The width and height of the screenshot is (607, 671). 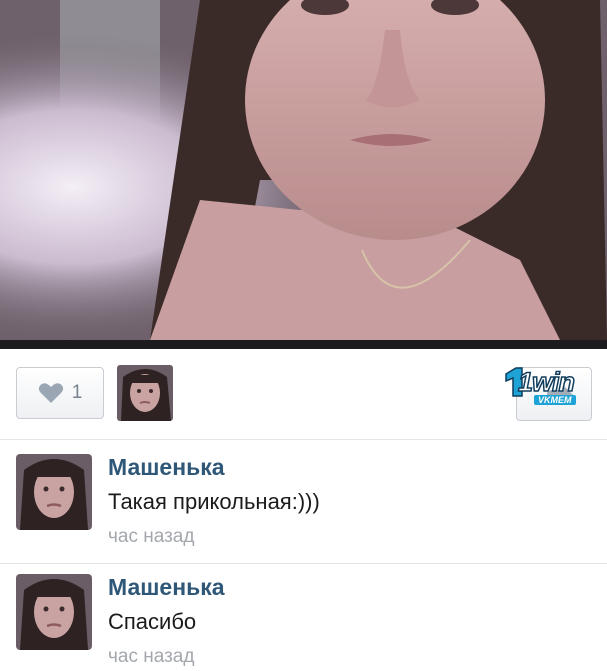 I want to click on comment-text: Спасибо, so click(x=152, y=621).